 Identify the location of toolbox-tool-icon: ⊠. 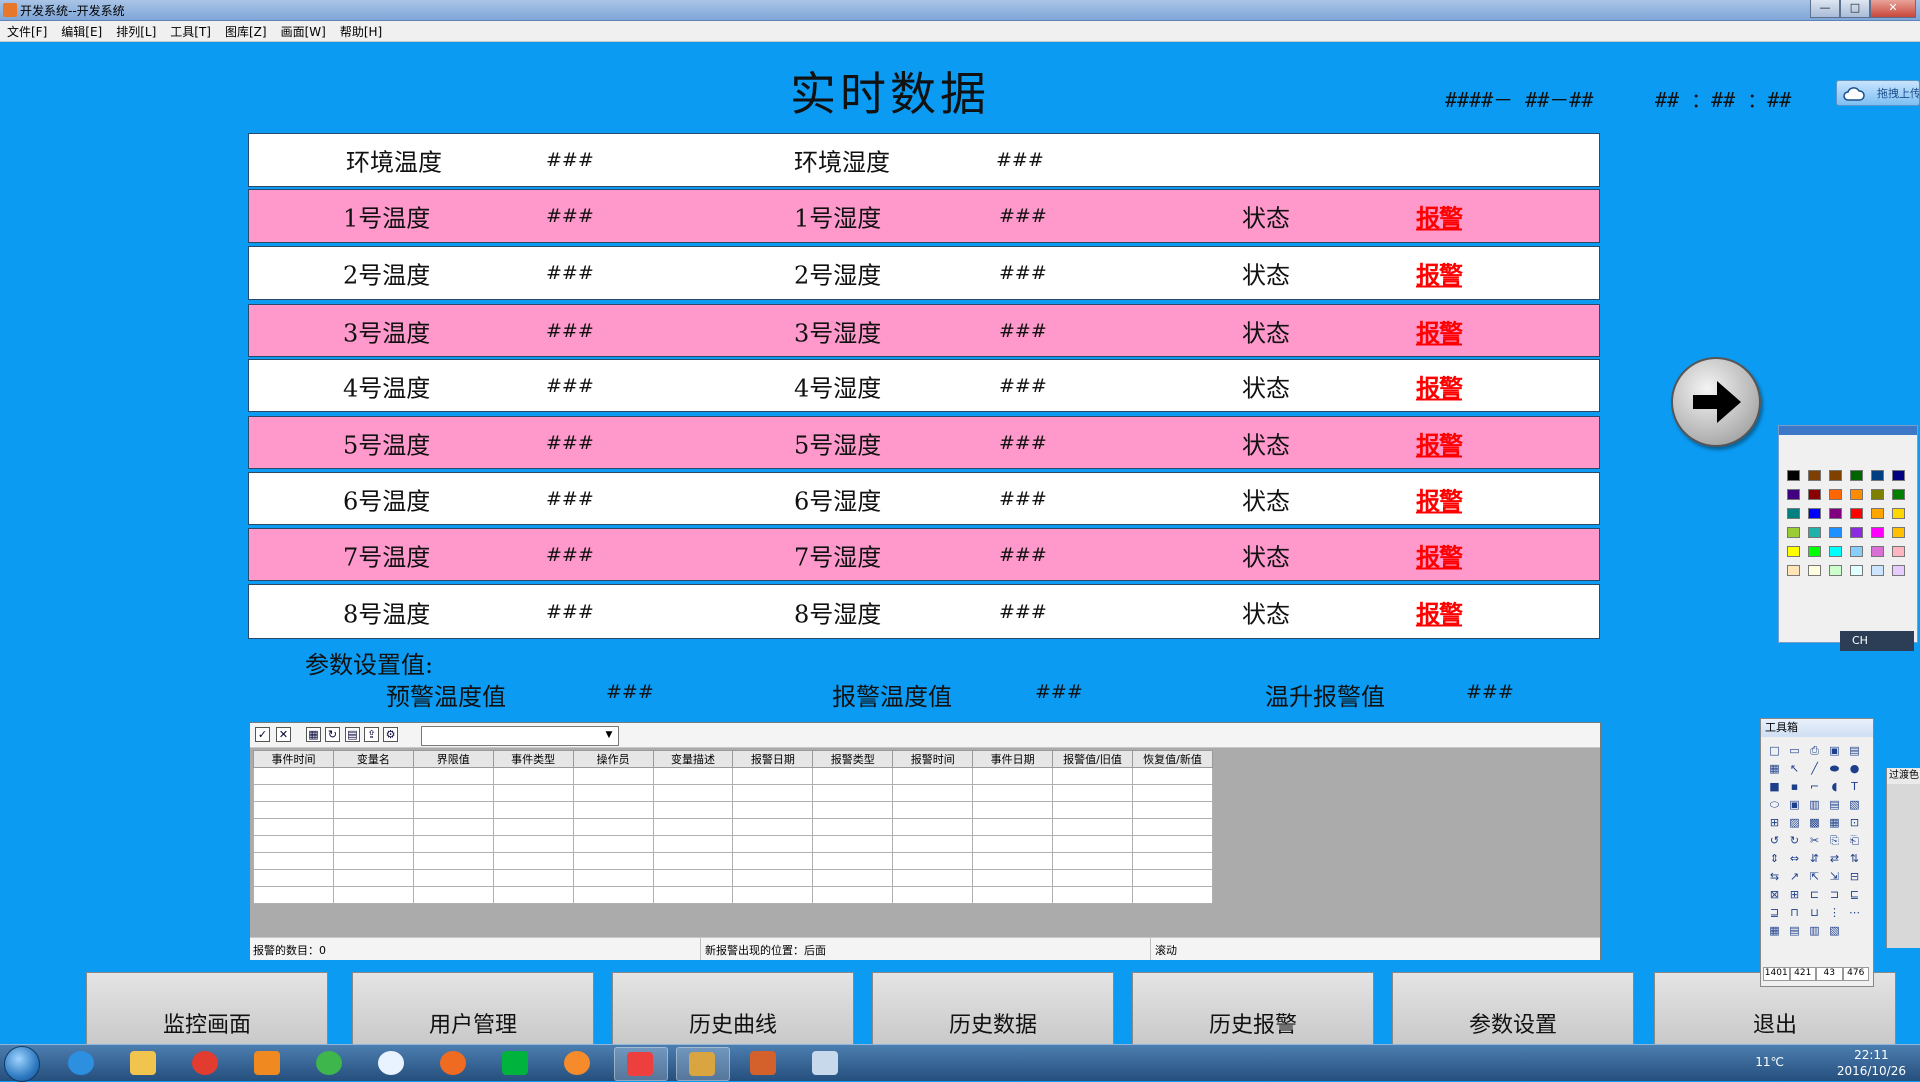
(1774, 894).